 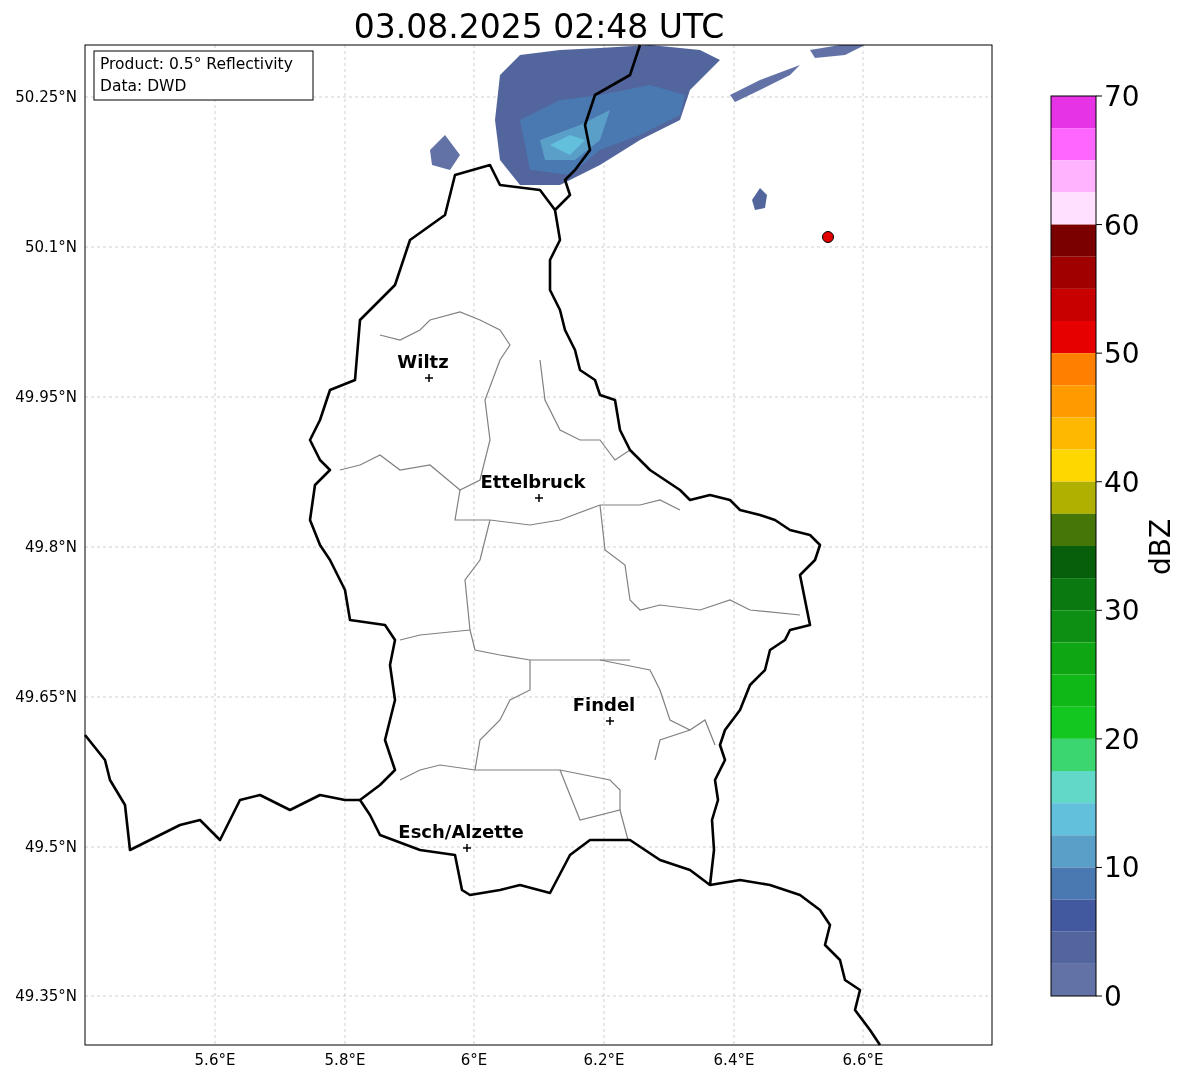 What do you see at coordinates (46, 97) in the screenshot?
I see `axis-tick-label: 50.25°N` at bounding box center [46, 97].